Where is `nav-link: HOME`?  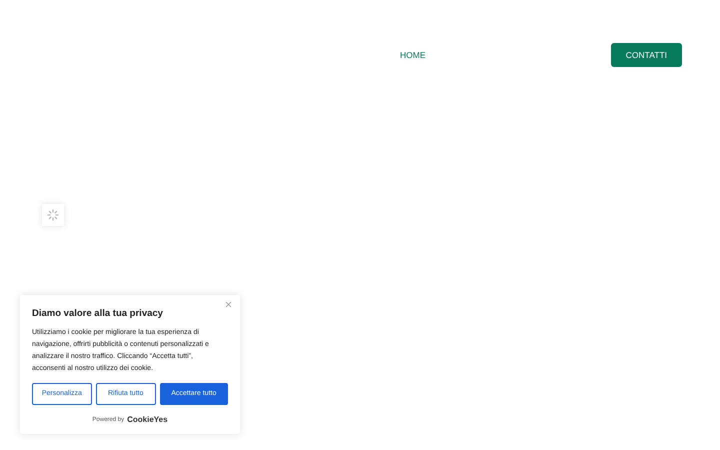
nav-link: HOME is located at coordinates (413, 55).